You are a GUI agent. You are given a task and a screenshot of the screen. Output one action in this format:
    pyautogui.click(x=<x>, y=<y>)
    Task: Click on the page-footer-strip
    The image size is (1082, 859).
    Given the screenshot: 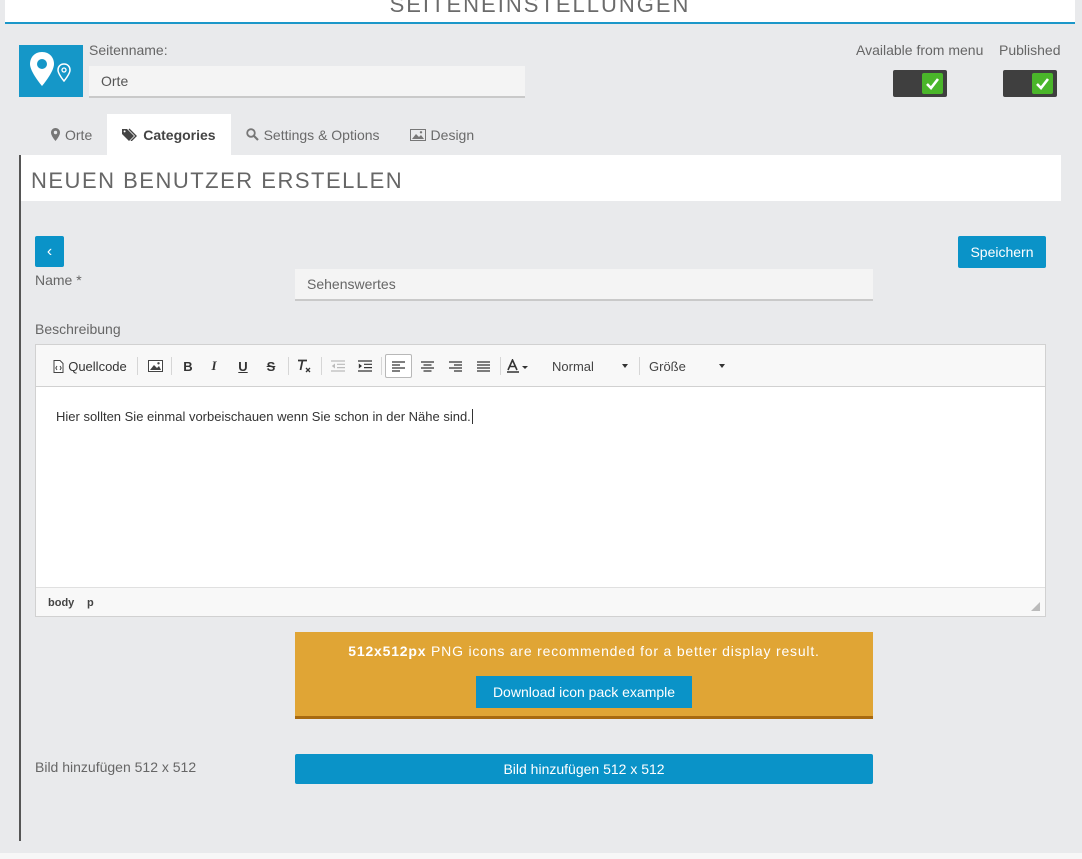 What is the action you would take?
    pyautogui.click(x=541, y=856)
    